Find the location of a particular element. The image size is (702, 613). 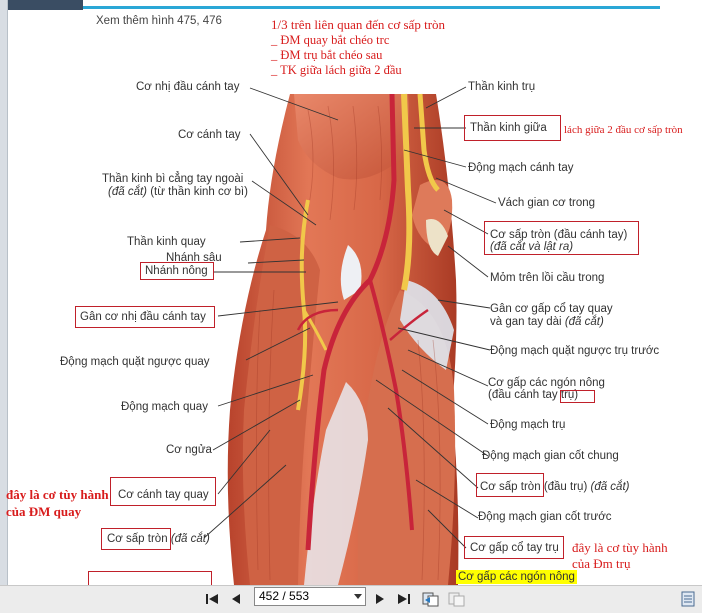

box-bottom-cut is located at coordinates (150, 578).